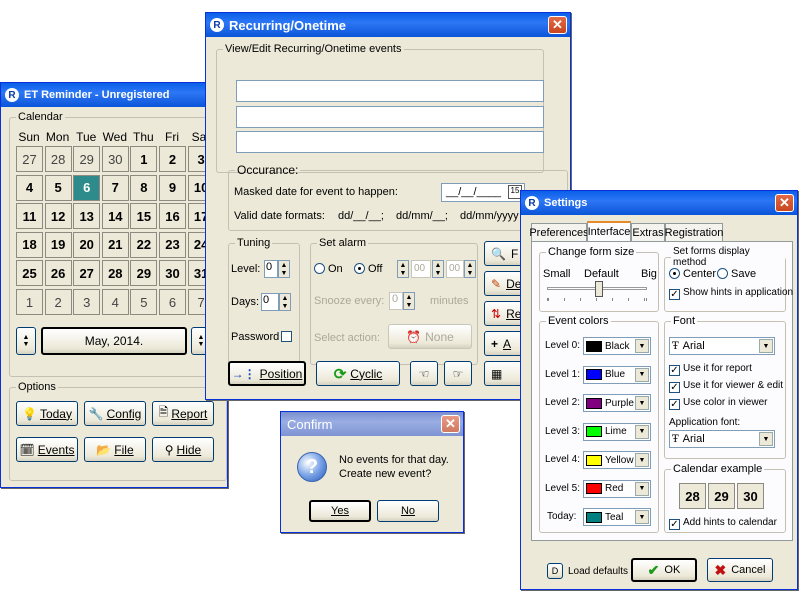  What do you see at coordinates (424, 373) in the screenshot?
I see `hand-left-button: ☜` at bounding box center [424, 373].